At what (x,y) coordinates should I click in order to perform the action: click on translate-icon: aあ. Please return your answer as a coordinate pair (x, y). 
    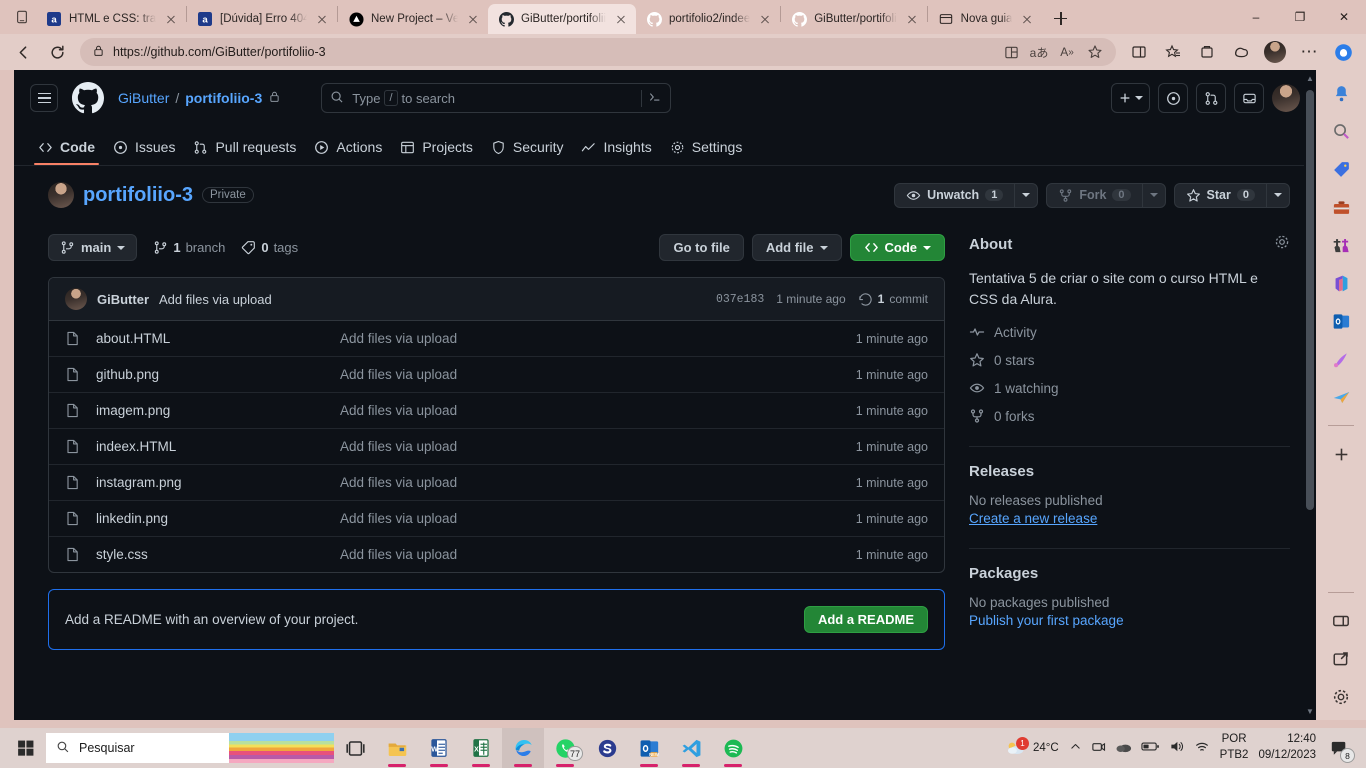
    Looking at the image, I should click on (1039, 52).